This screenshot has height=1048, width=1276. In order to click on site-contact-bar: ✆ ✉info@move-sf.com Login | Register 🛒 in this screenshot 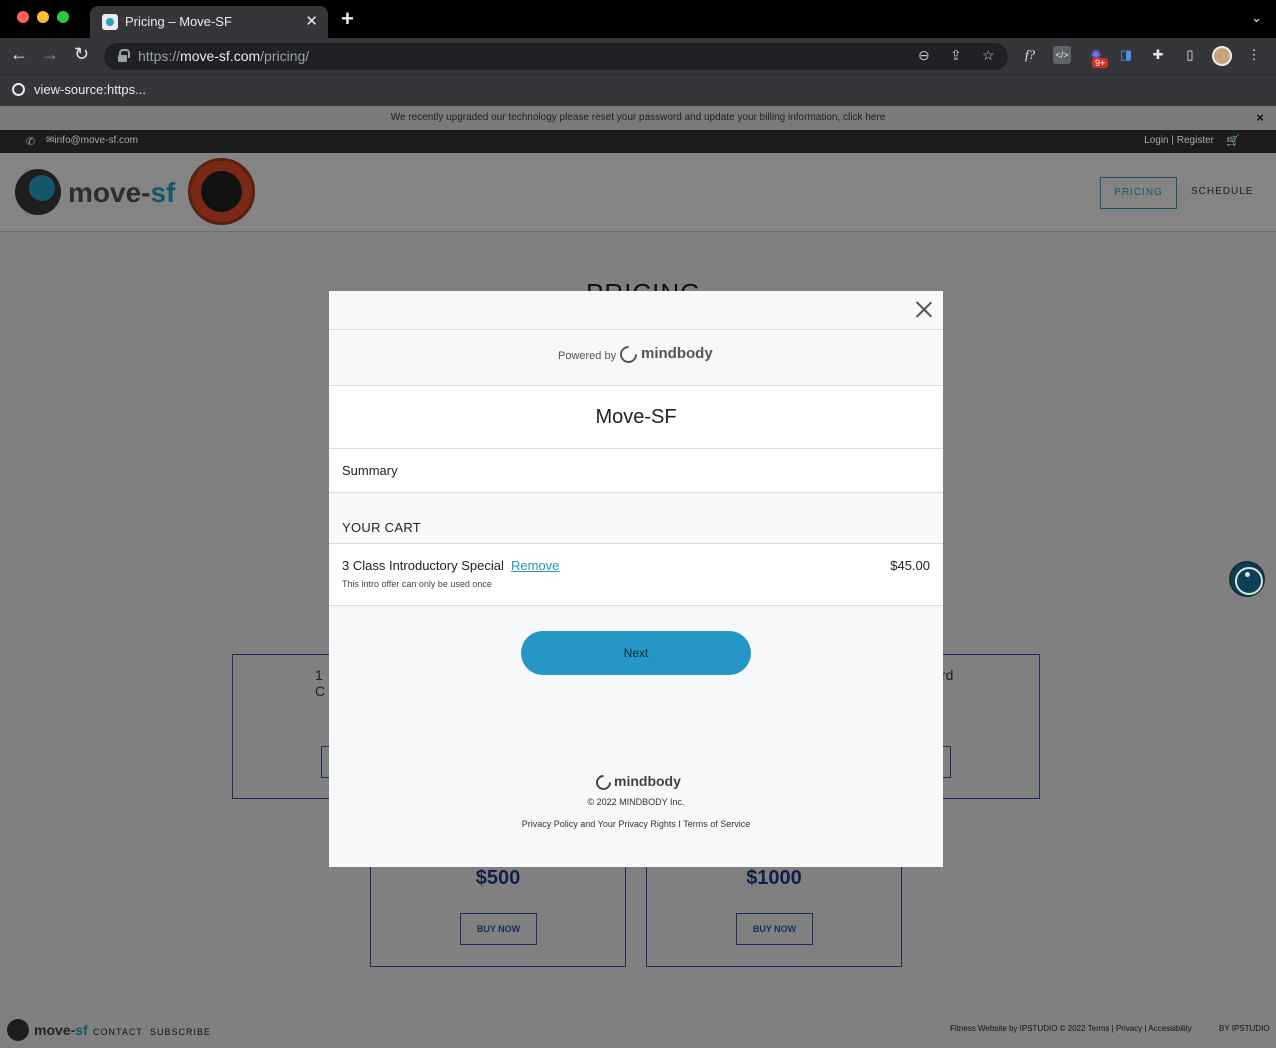, I will do `click(638, 141)`.